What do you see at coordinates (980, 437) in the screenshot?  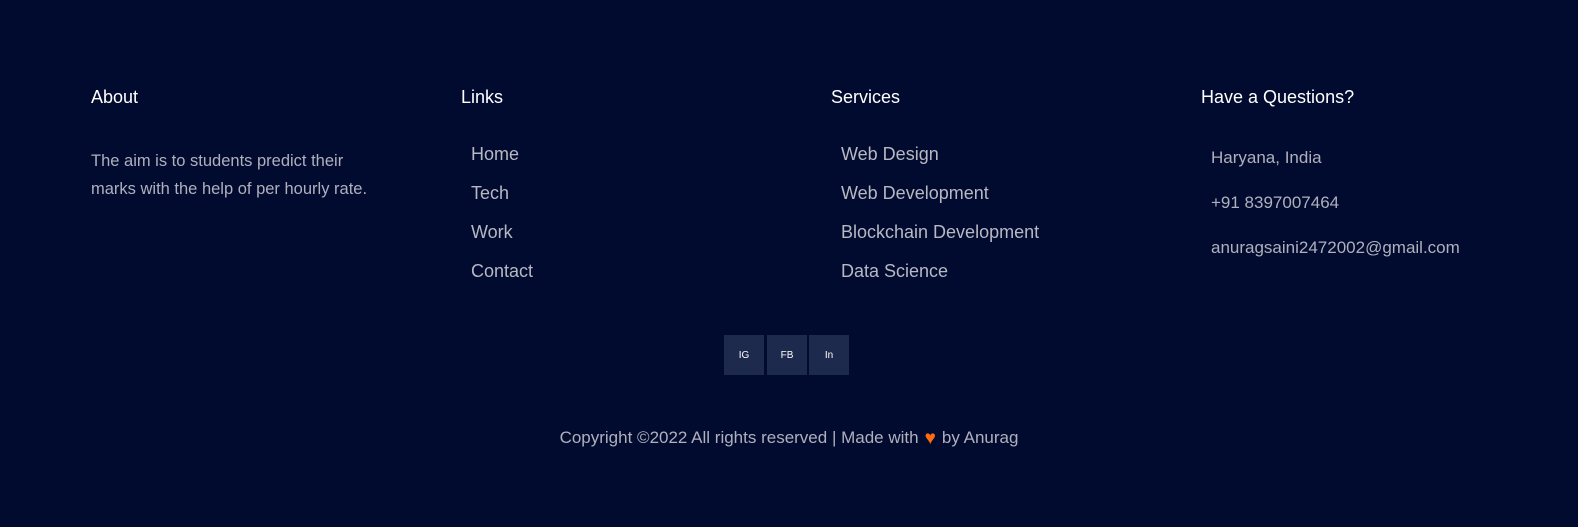 I see `copyright-suffix: by Anurag` at bounding box center [980, 437].